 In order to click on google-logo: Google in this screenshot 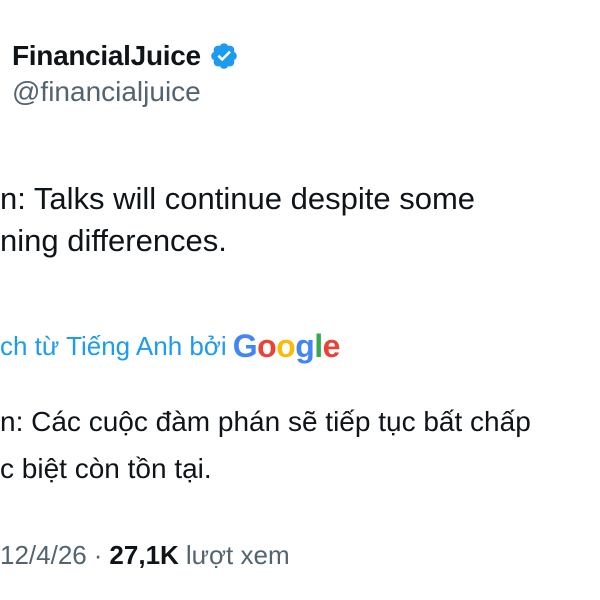, I will do `click(286, 346)`.